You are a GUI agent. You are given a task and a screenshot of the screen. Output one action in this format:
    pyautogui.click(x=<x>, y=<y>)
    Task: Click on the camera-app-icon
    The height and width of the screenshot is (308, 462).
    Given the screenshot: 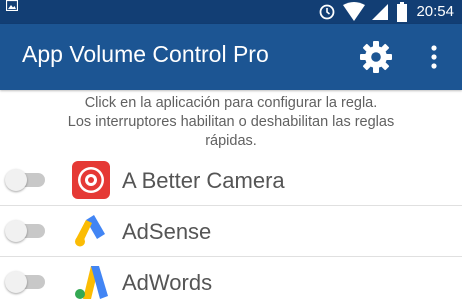 What is the action you would take?
    pyautogui.click(x=91, y=180)
    